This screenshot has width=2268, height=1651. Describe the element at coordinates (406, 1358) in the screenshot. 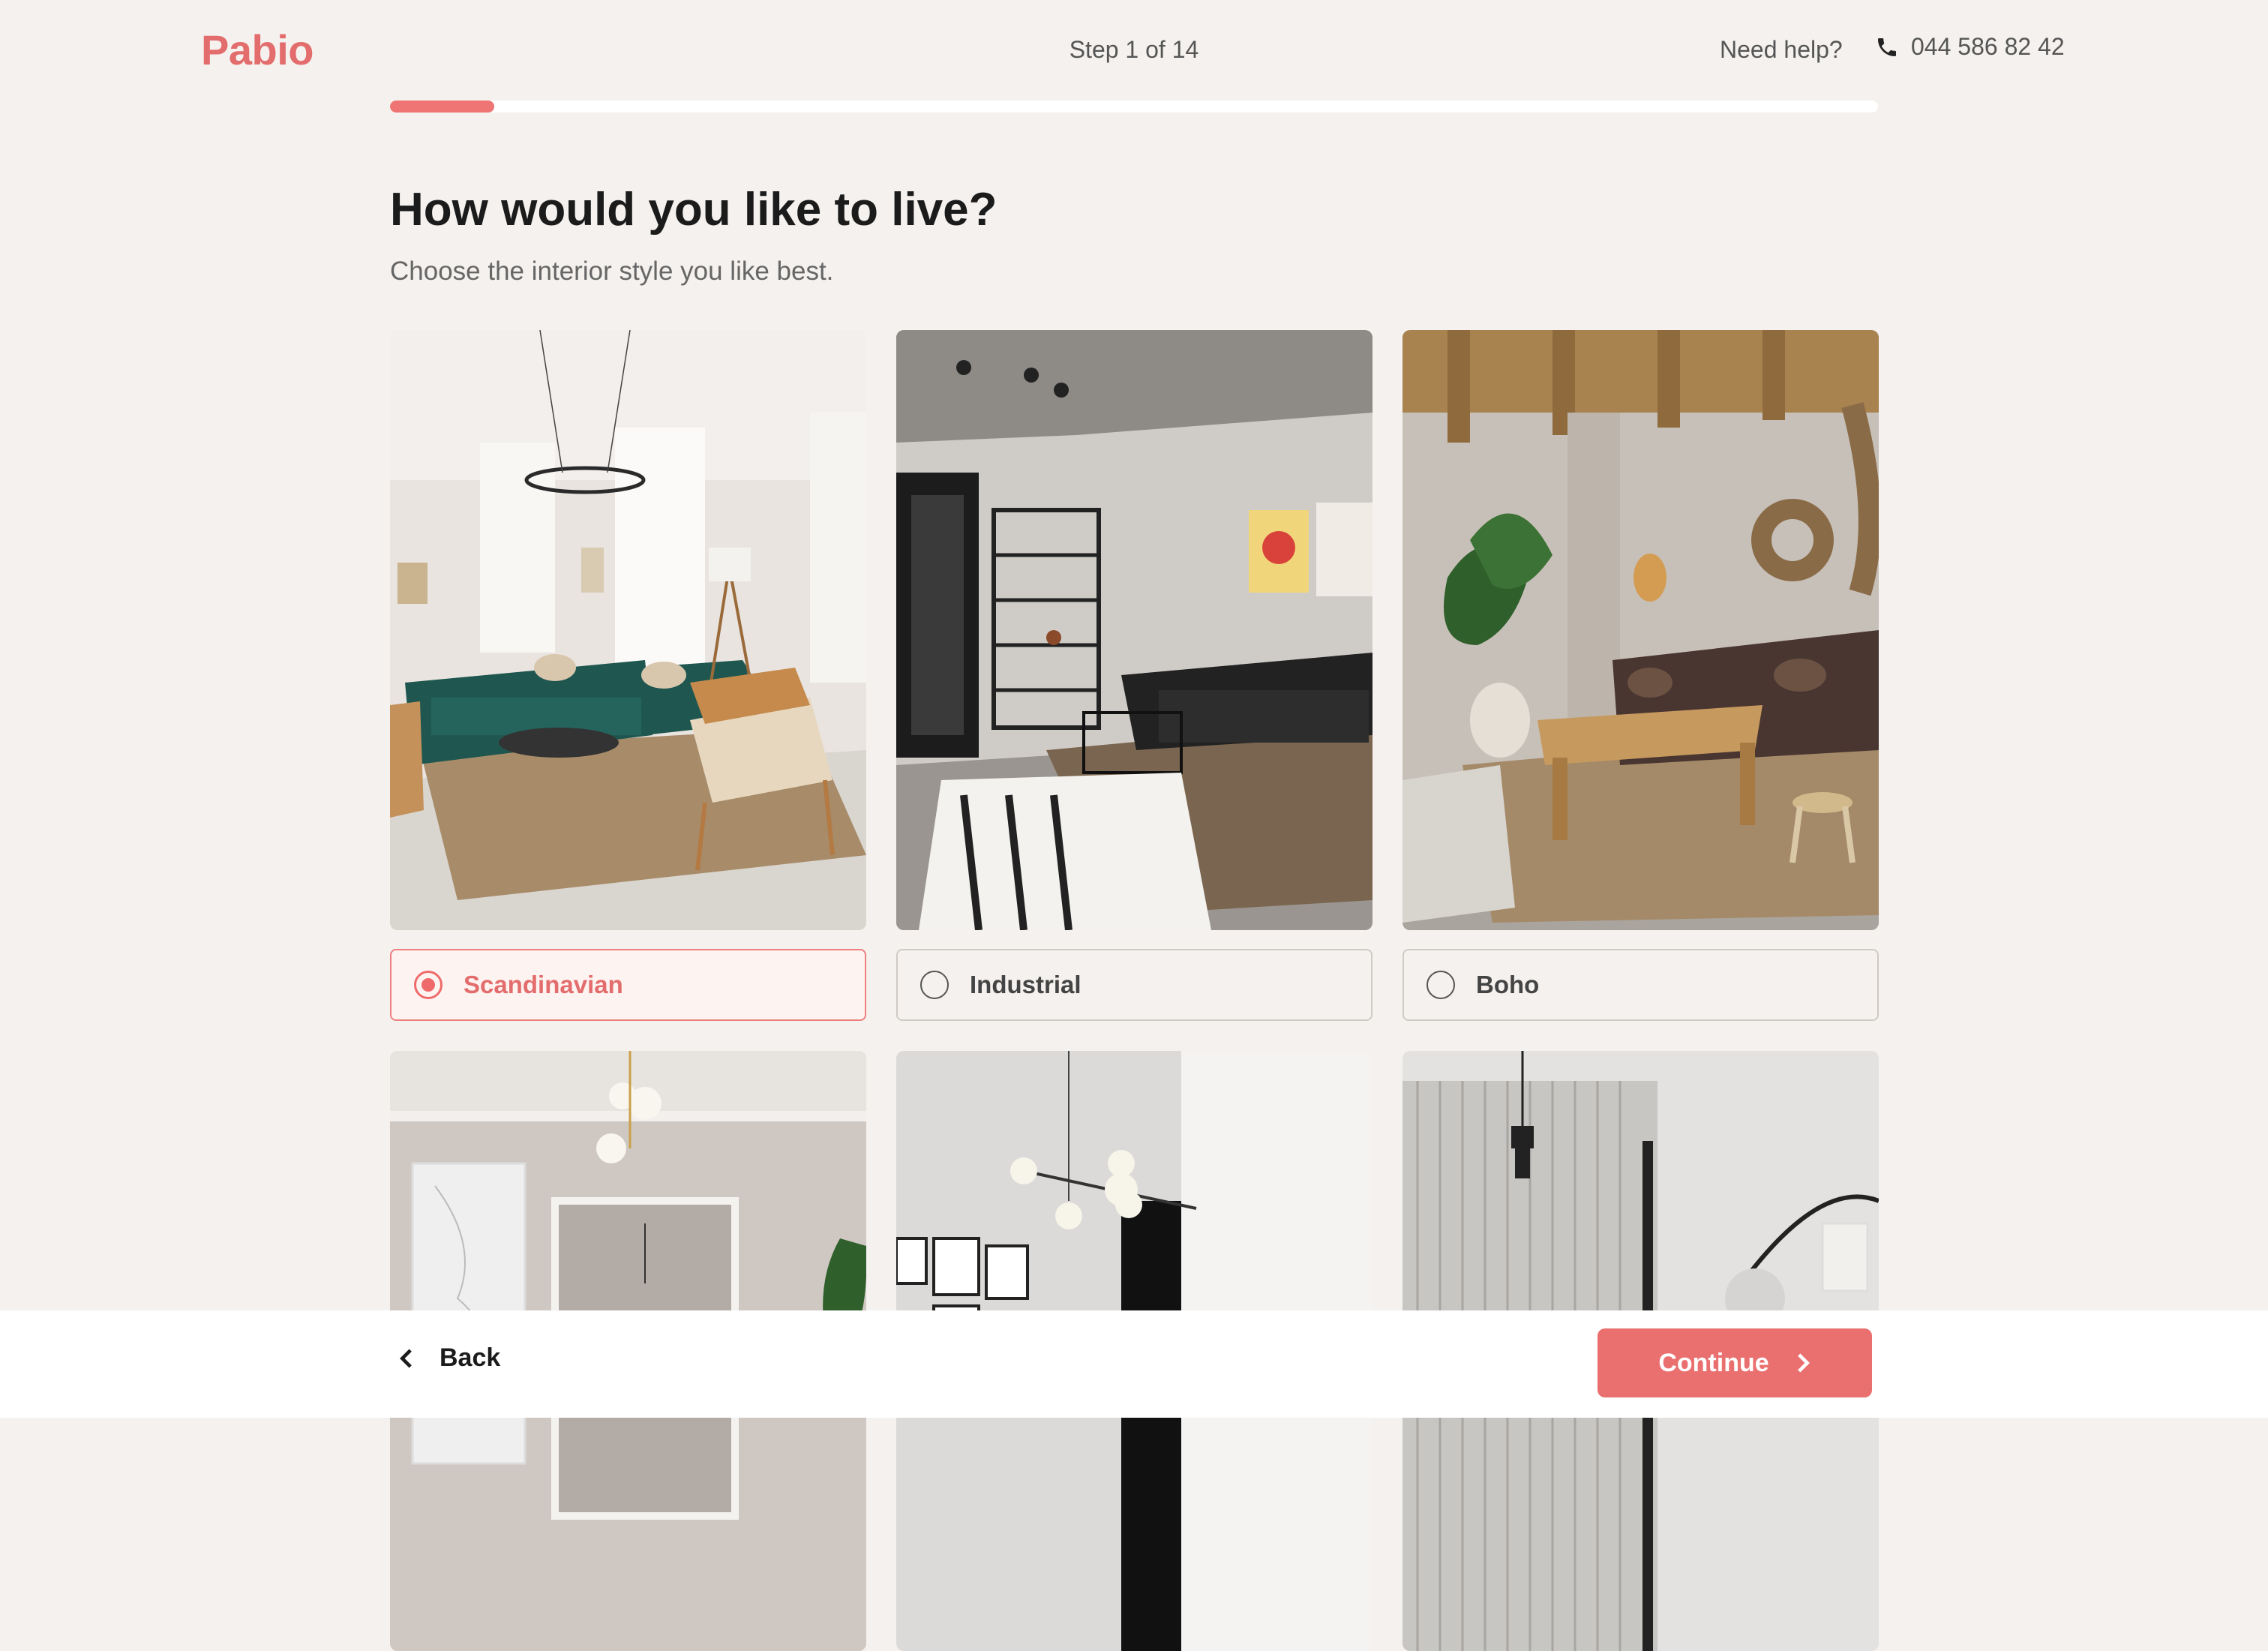

I see `chevron-left-icon` at that location.